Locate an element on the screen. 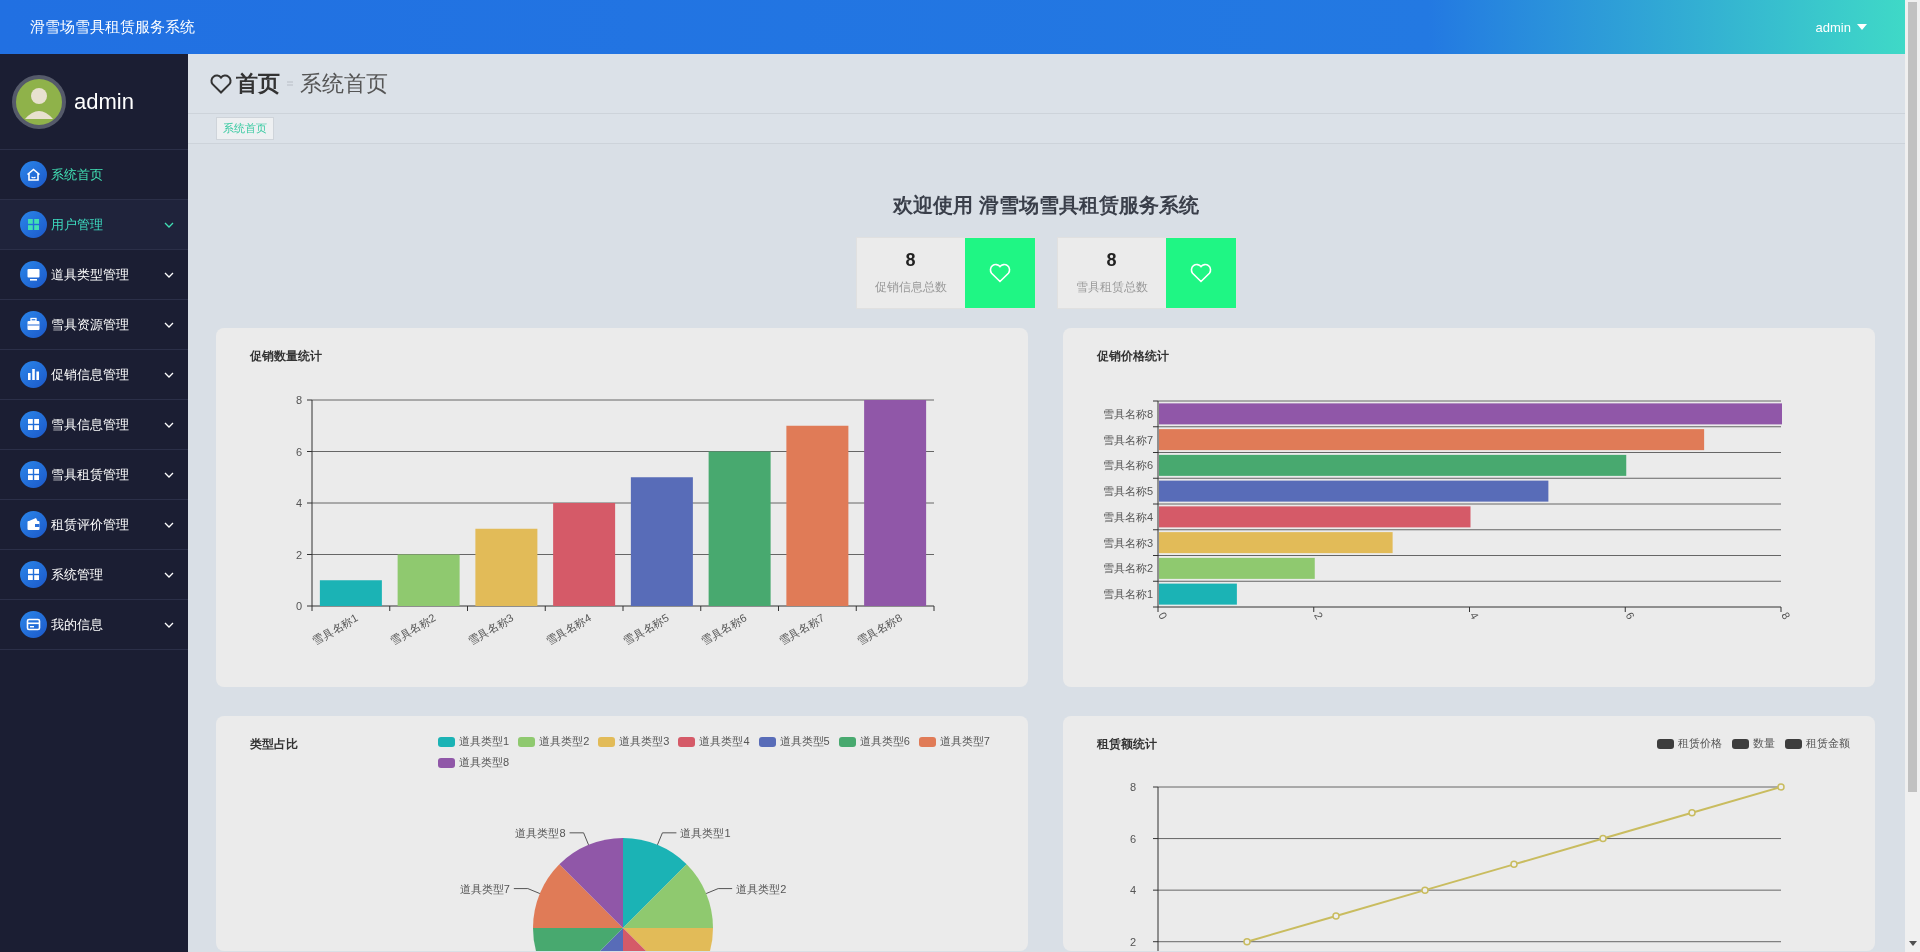 This screenshot has height=952, width=1920. bar-chart-icon is located at coordinates (33, 374).